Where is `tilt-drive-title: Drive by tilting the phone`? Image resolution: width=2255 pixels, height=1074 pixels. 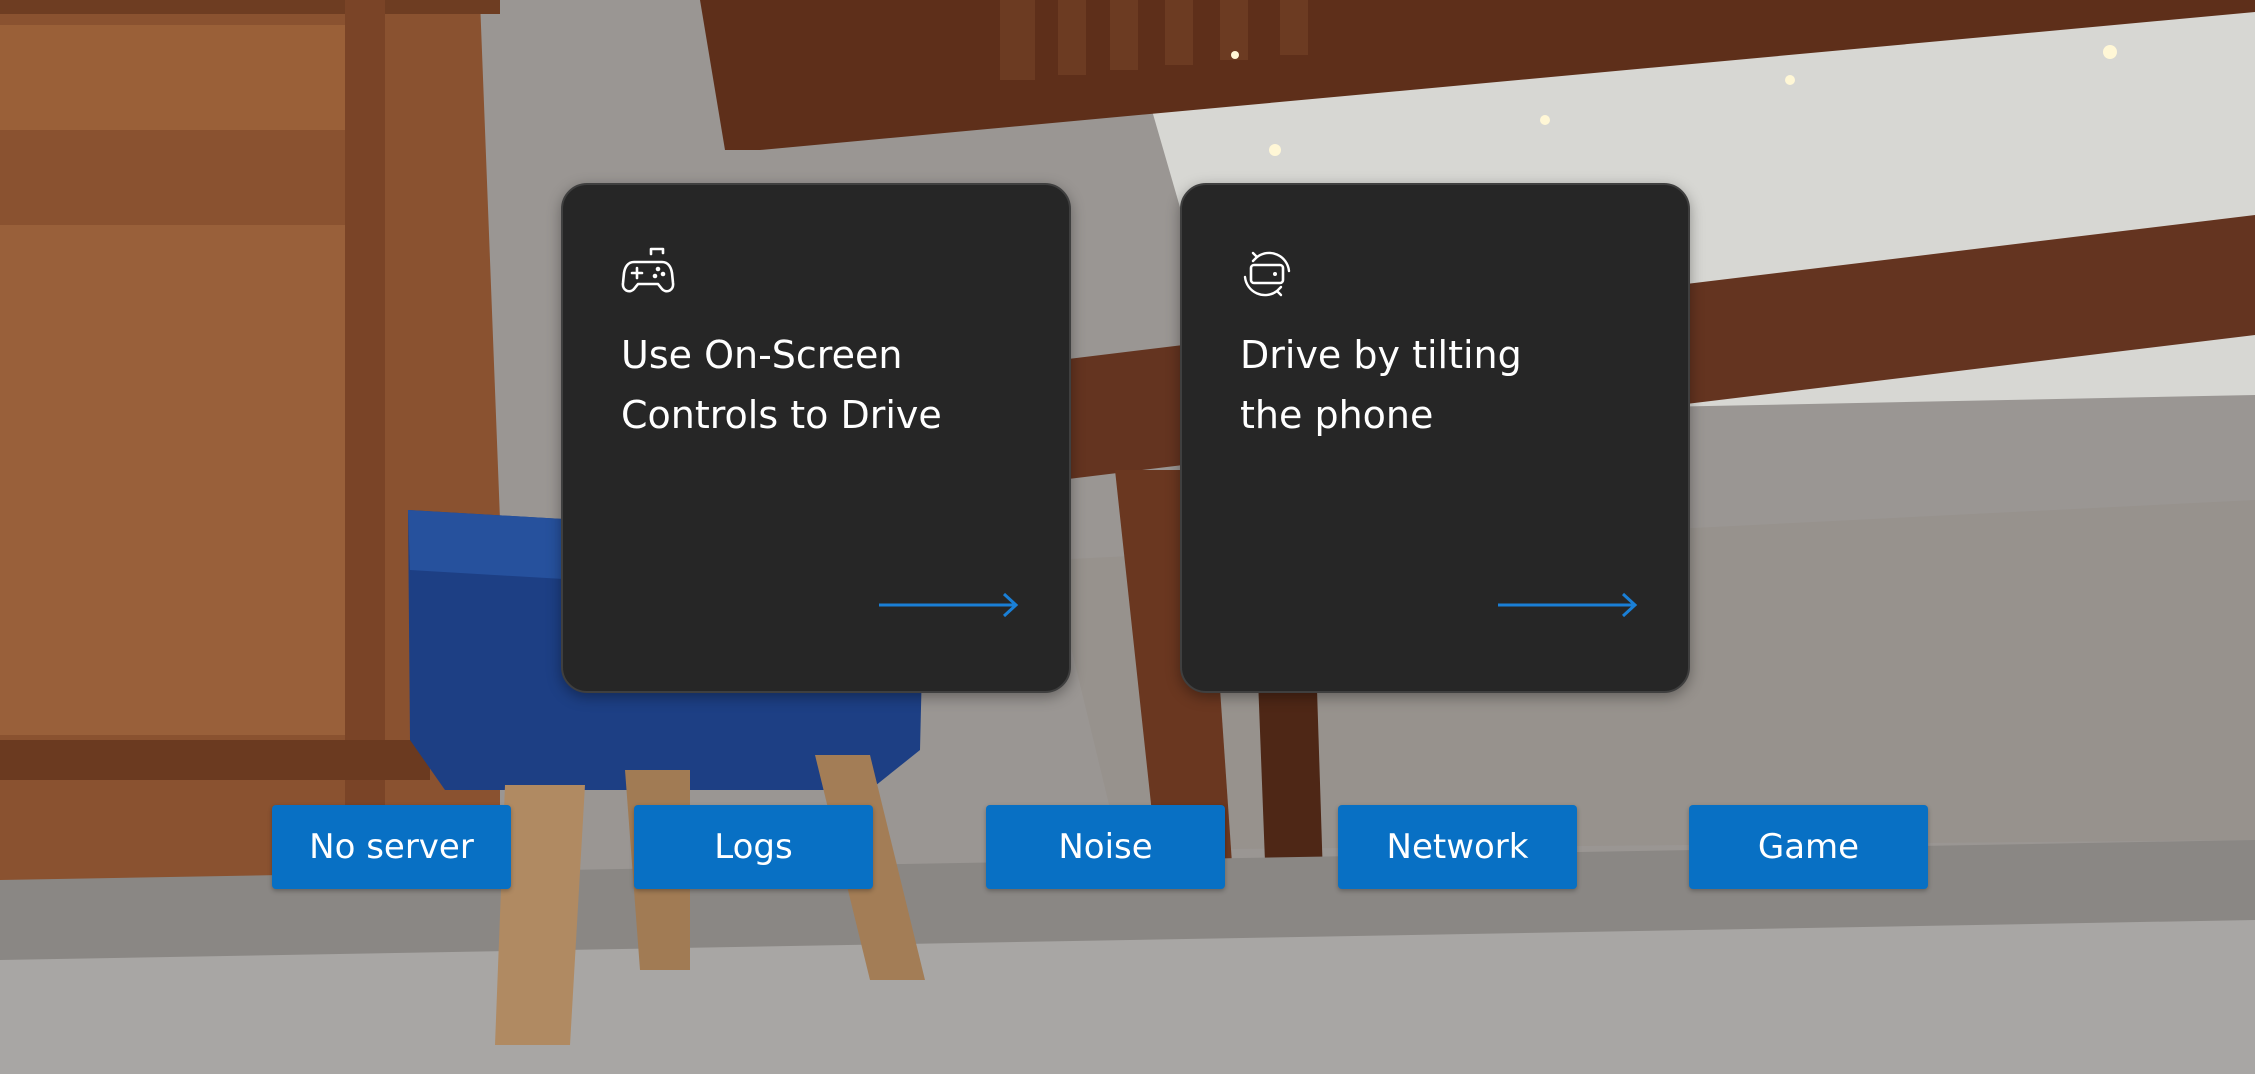 tilt-drive-title: Drive by tilting the phone is located at coordinates (1445, 385).